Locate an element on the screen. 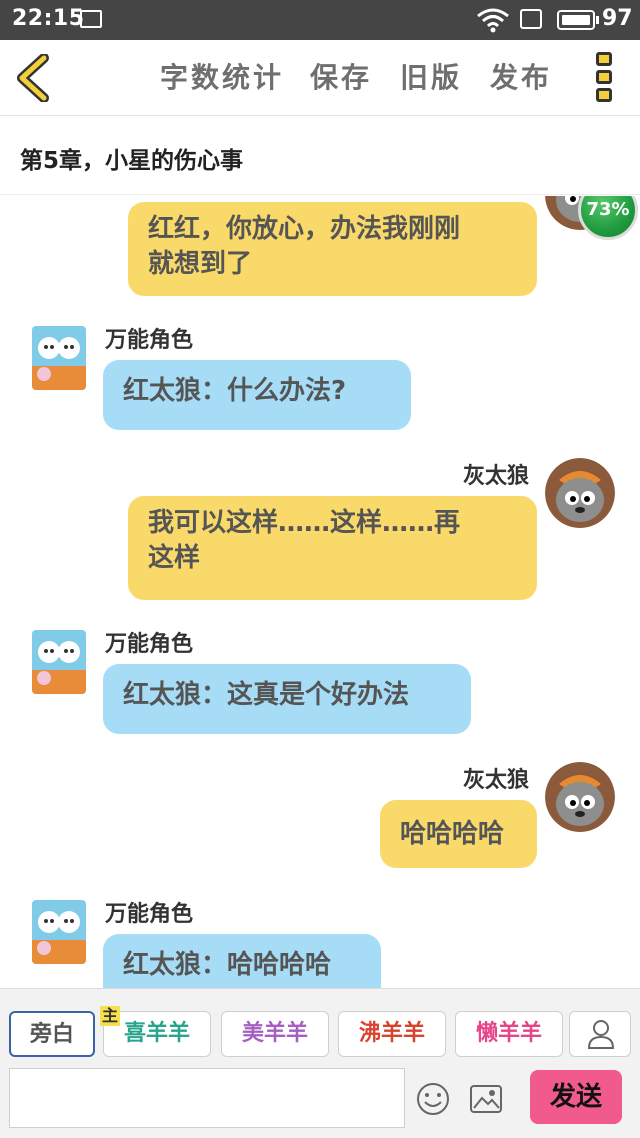 Image resolution: width=640 pixels, height=1138 pixels. message-bubble: 红太狼：哈哈哈哈 is located at coordinates (242, 961).